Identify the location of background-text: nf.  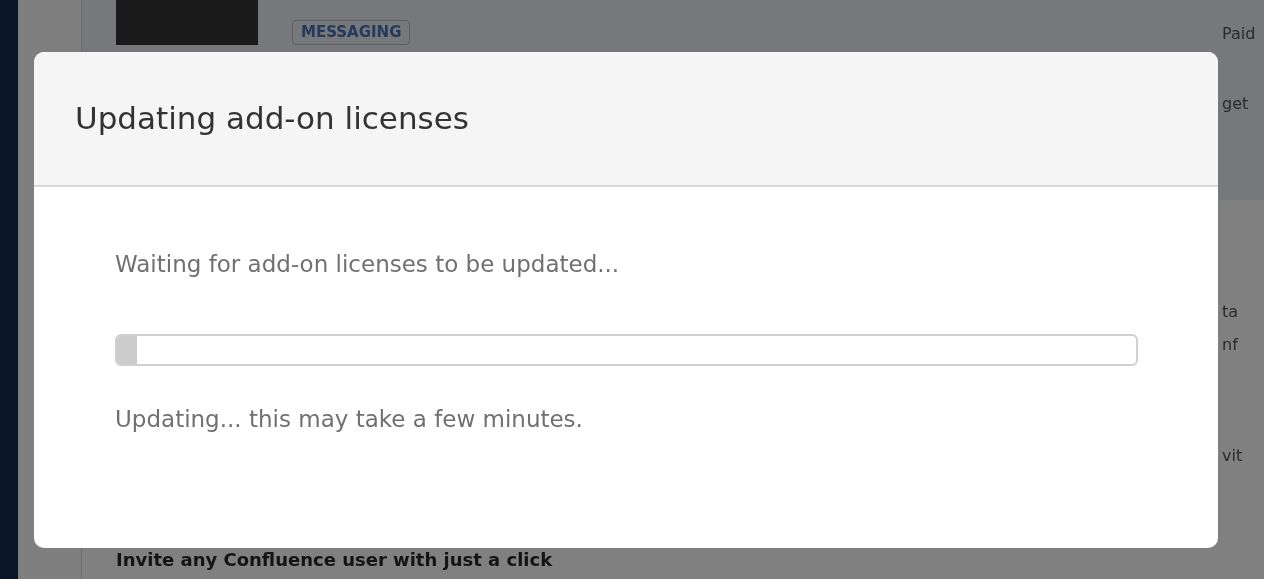
(1230, 345).